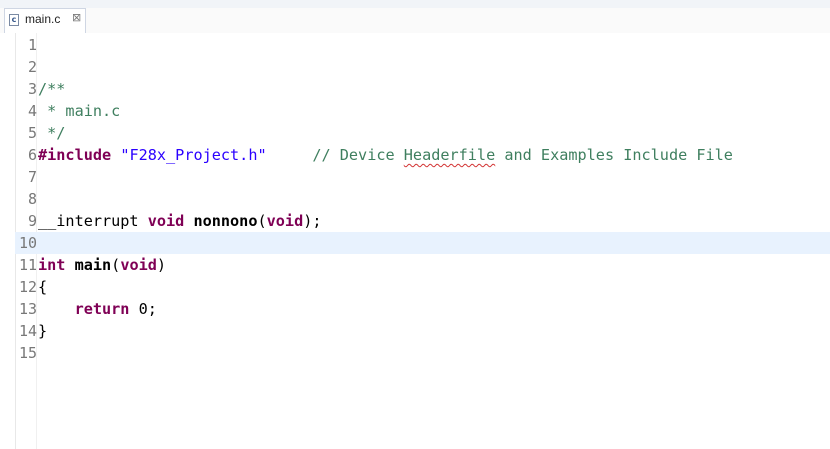 This screenshot has height=449, width=830. I want to click on function-name: main, so click(93, 265).